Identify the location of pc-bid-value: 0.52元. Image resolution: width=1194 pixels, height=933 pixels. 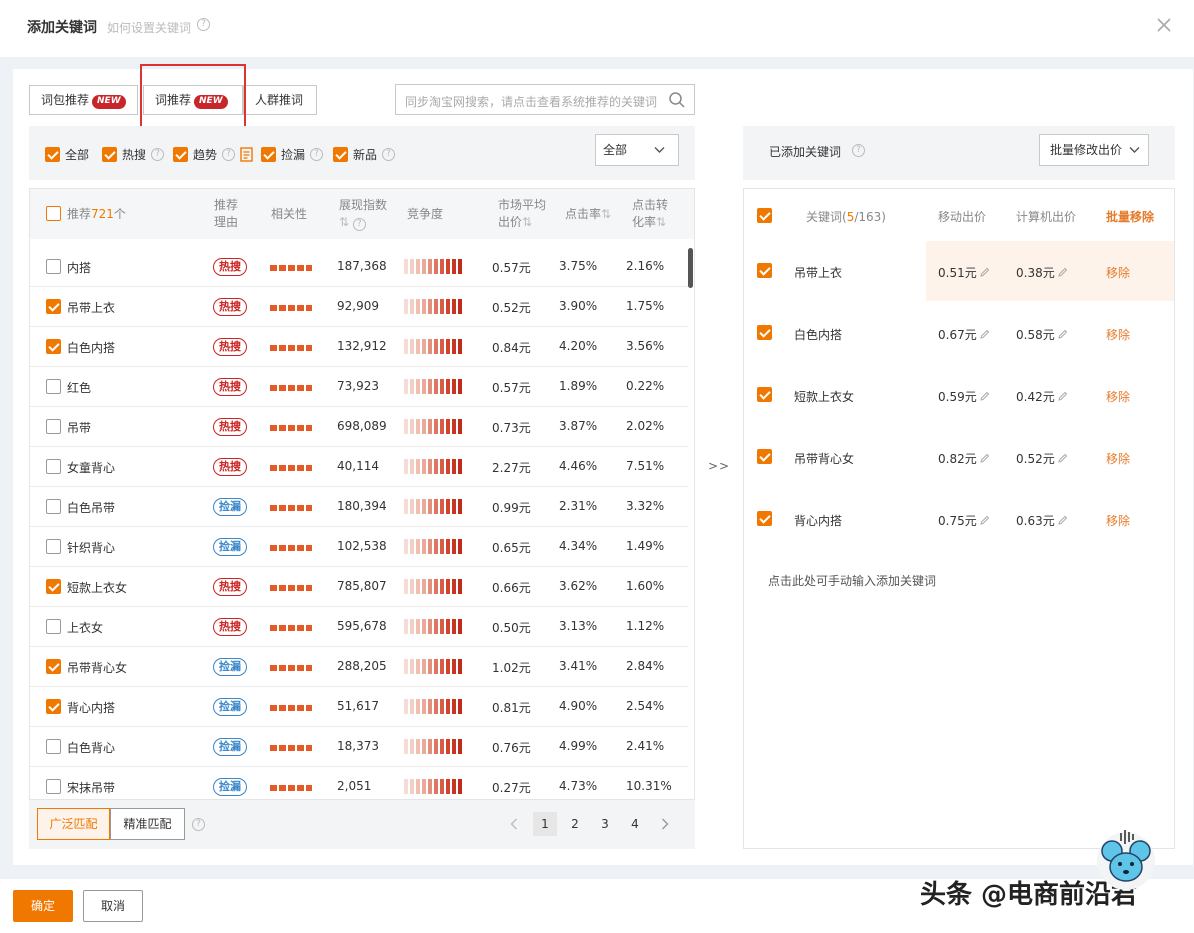
(1042, 458).